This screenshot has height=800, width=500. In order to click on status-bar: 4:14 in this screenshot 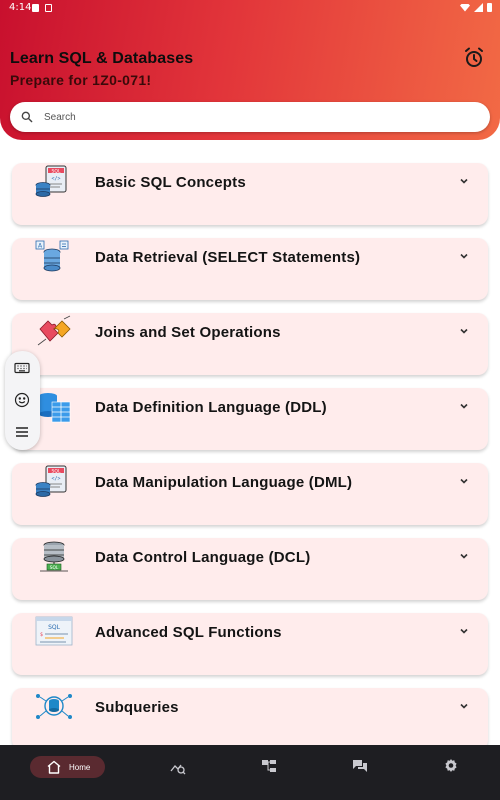, I will do `click(250, 8)`.